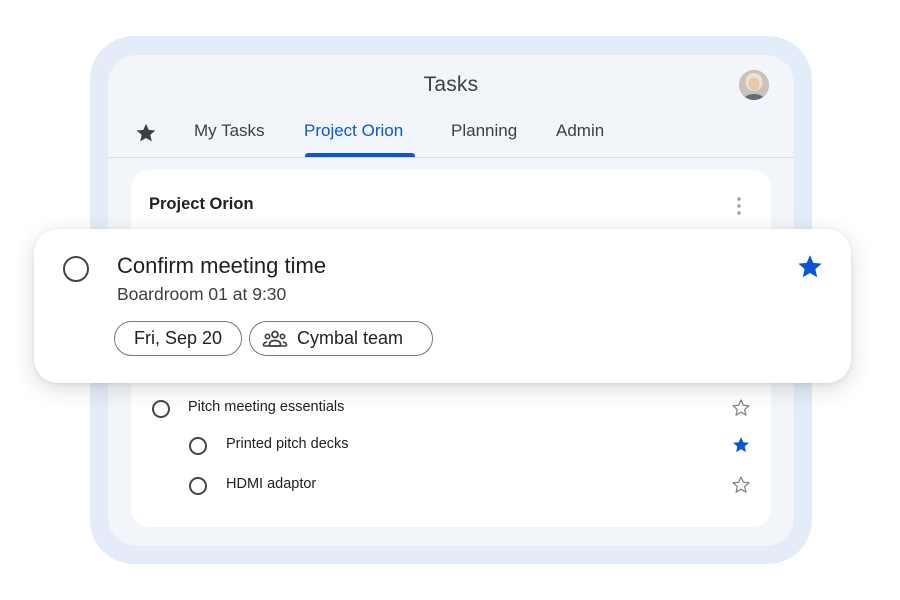  What do you see at coordinates (580, 131) in the screenshot?
I see `tab-admin: Admin` at bounding box center [580, 131].